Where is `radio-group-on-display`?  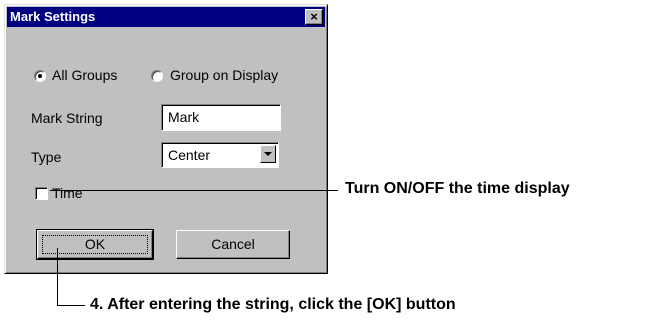
radio-group-on-display is located at coordinates (157, 76).